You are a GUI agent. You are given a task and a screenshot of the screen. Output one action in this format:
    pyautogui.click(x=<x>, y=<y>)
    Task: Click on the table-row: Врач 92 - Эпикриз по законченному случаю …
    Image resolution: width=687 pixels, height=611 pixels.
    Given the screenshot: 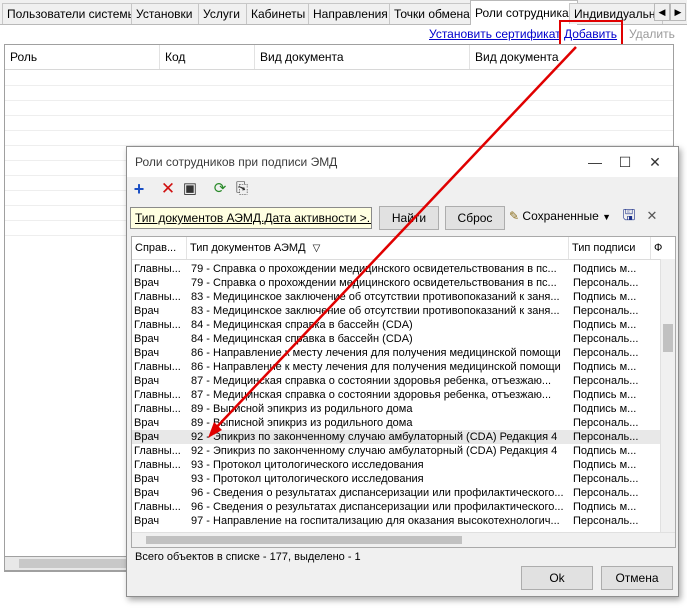 What is the action you would take?
    pyautogui.click(x=397, y=437)
    